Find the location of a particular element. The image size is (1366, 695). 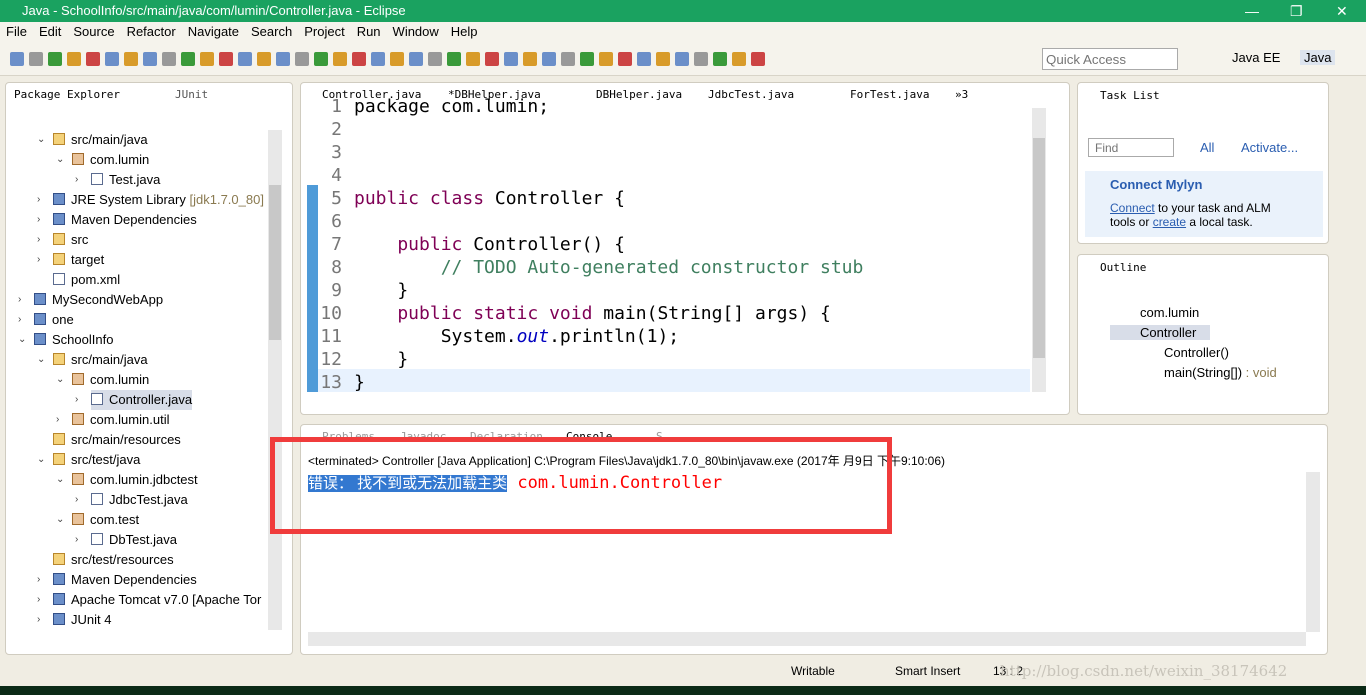

outline-item-class: Controller is located at coordinates (1160, 332).